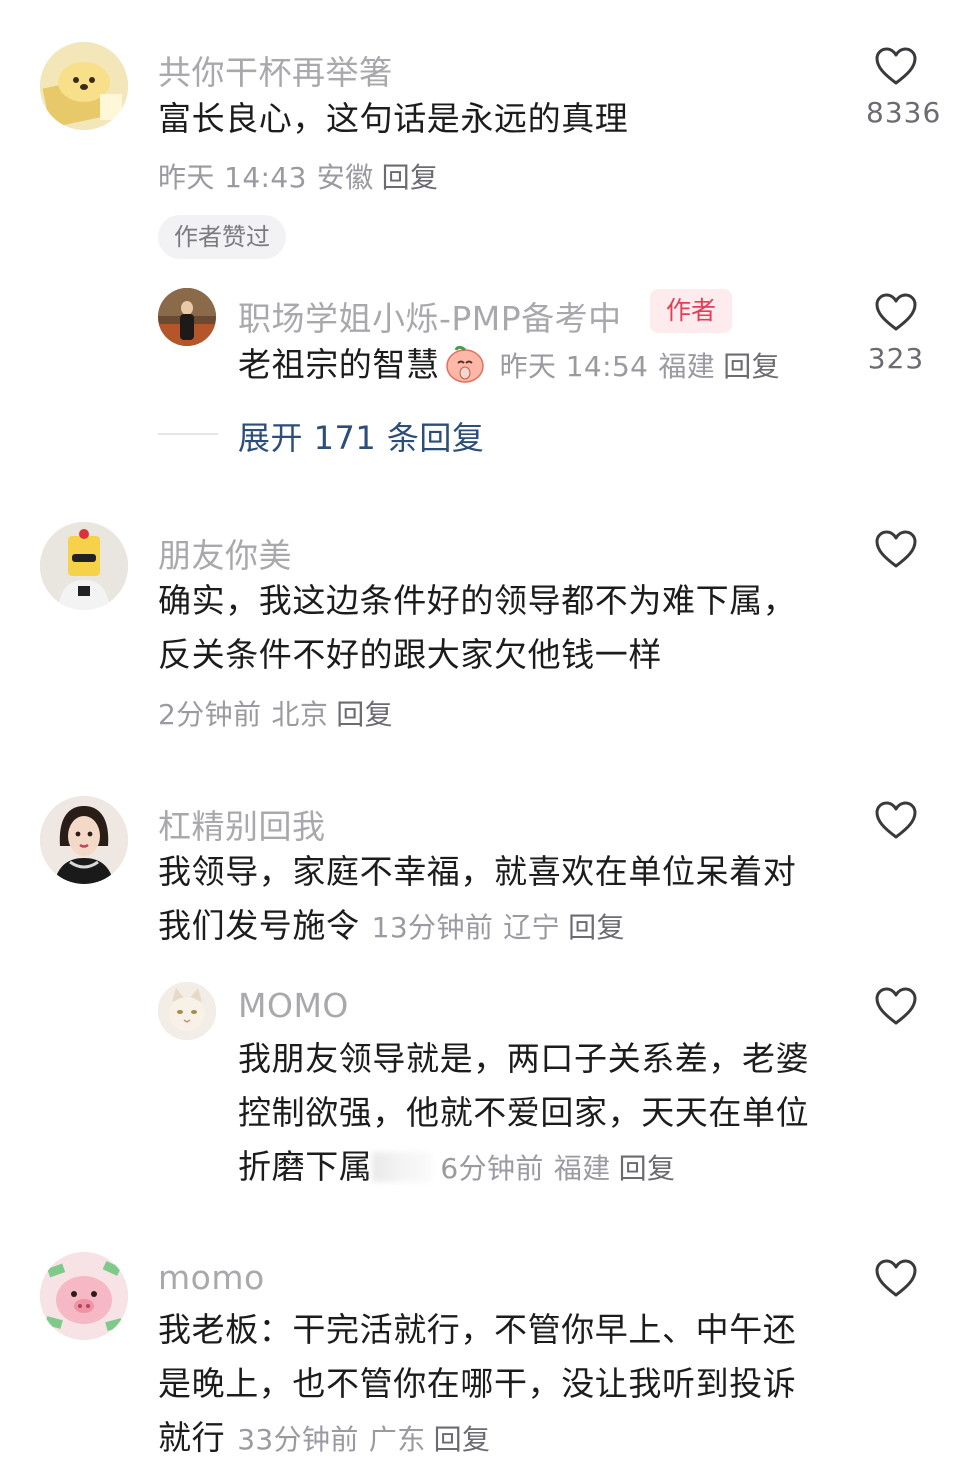  Describe the element at coordinates (361, 436) in the screenshot. I see `expand-replies-link: 展开 171 条回复` at that location.